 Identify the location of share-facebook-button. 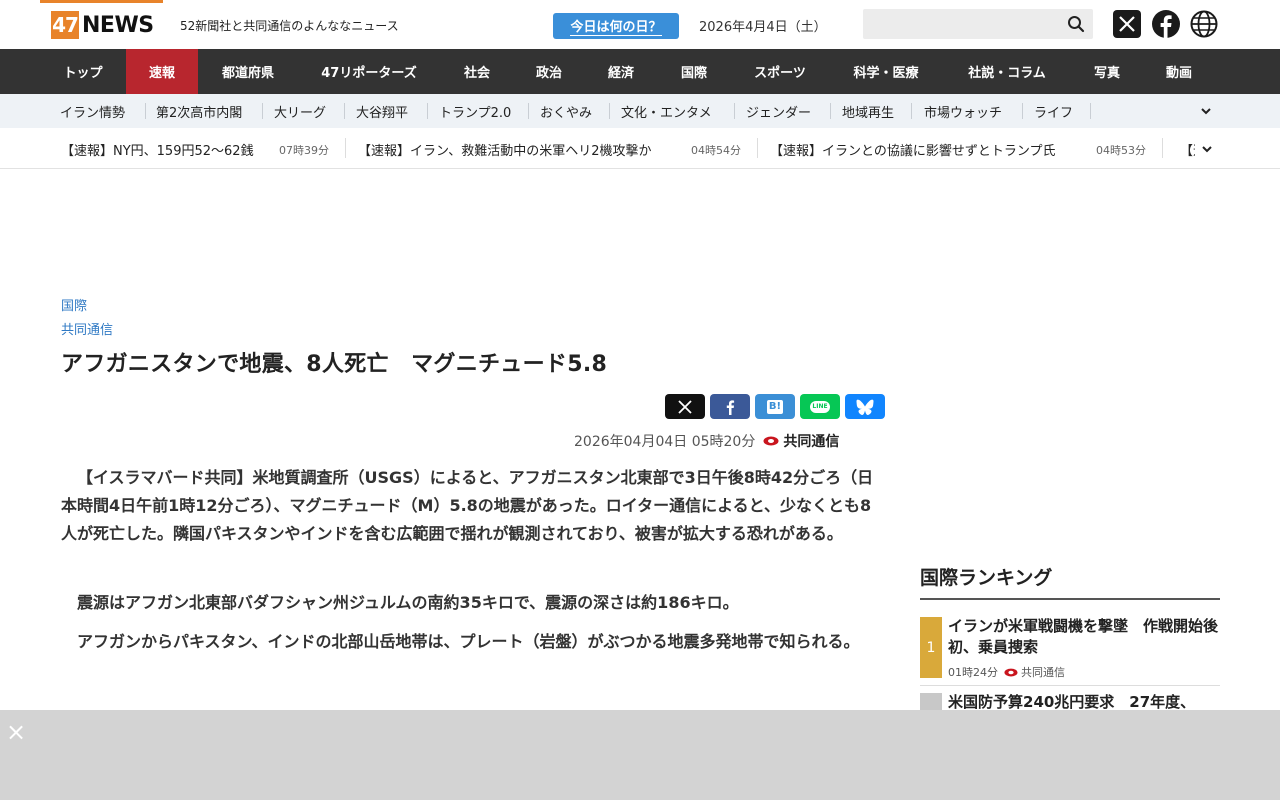
(730, 406).